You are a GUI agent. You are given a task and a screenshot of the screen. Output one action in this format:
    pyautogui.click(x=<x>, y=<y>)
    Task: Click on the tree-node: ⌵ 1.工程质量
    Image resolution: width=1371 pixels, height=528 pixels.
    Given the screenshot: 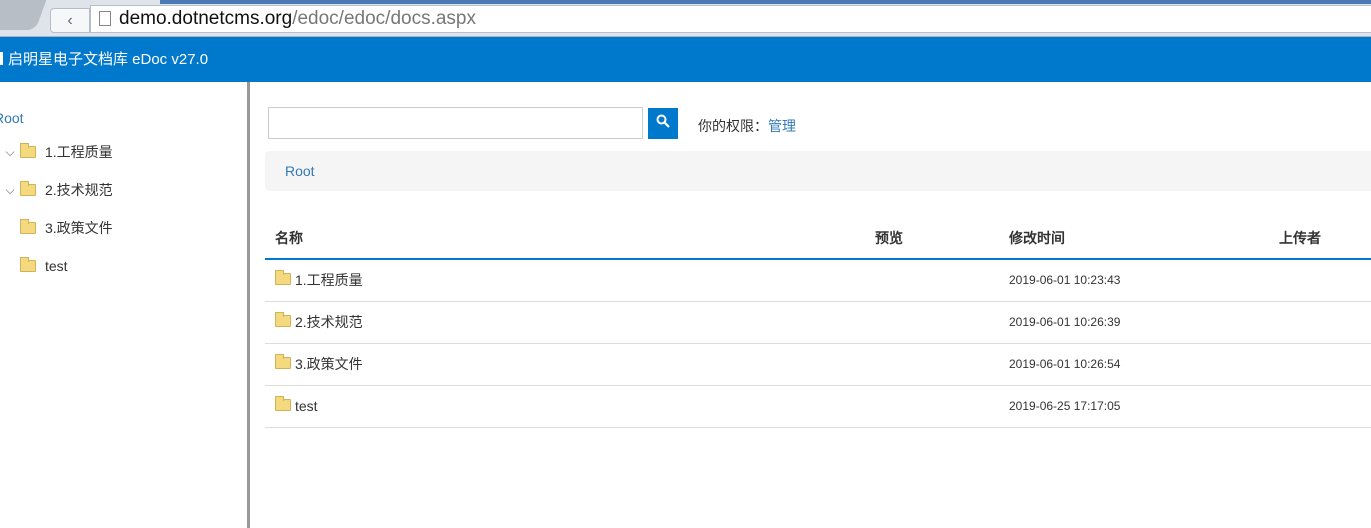 What is the action you would take?
    pyautogui.click(x=56, y=152)
    